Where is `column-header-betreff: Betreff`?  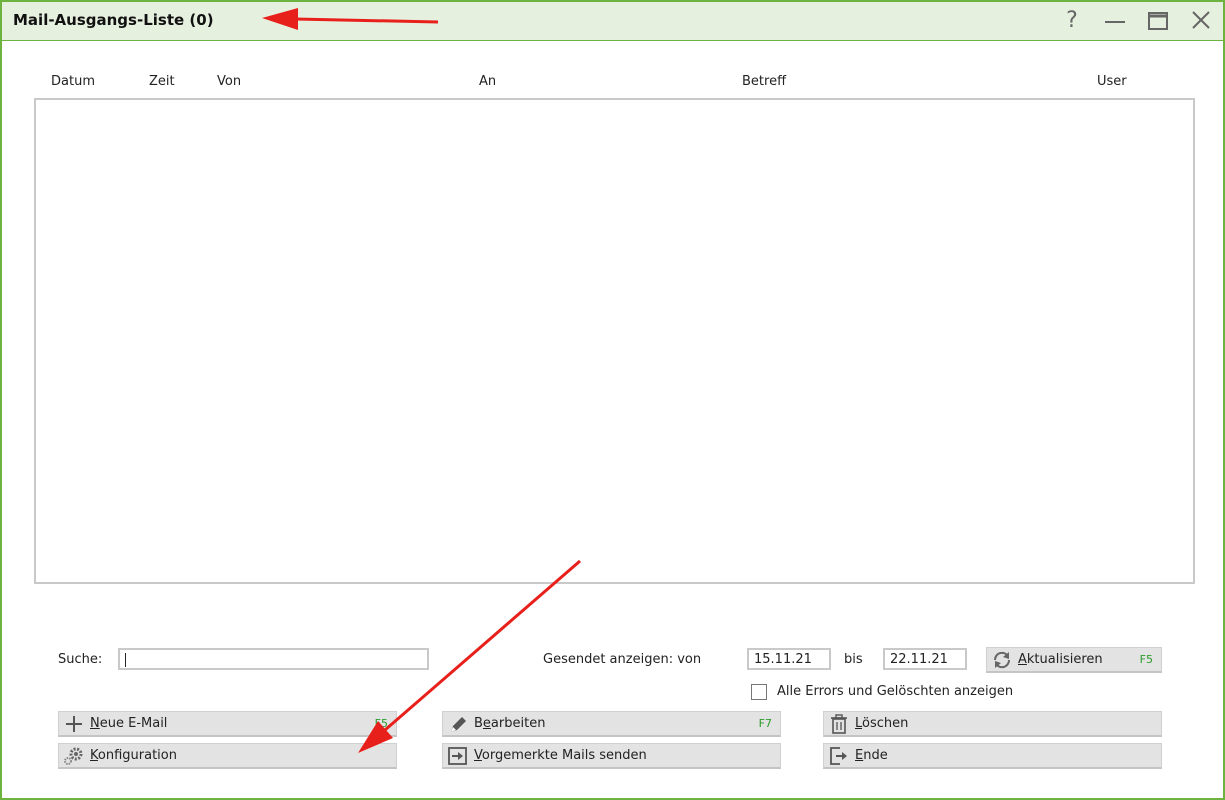 column-header-betreff: Betreff is located at coordinates (764, 81).